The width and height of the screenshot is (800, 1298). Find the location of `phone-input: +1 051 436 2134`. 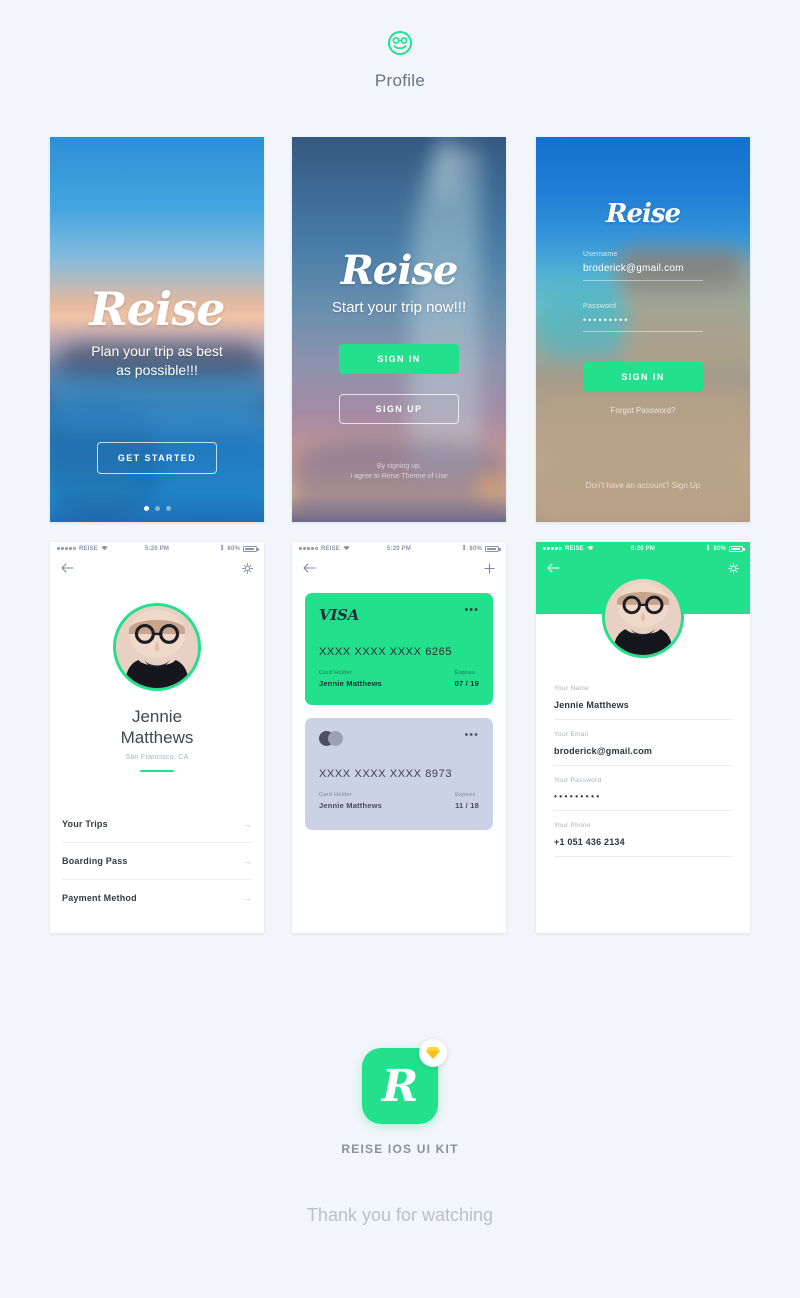

phone-input: +1 051 436 2134 is located at coordinates (643, 842).